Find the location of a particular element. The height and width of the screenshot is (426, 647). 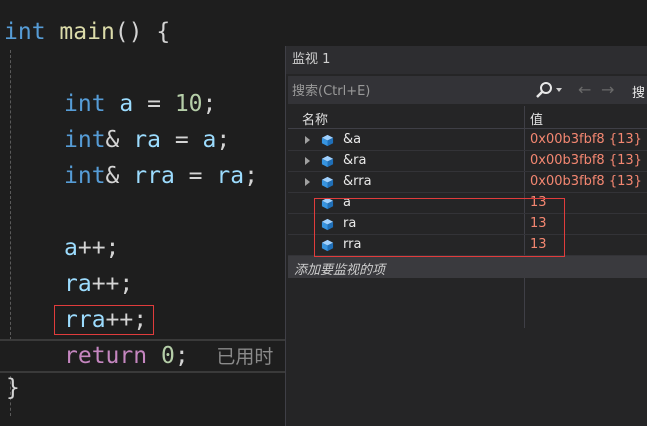

watch-search-bar: ← → 搜 is located at coordinates (467, 90).